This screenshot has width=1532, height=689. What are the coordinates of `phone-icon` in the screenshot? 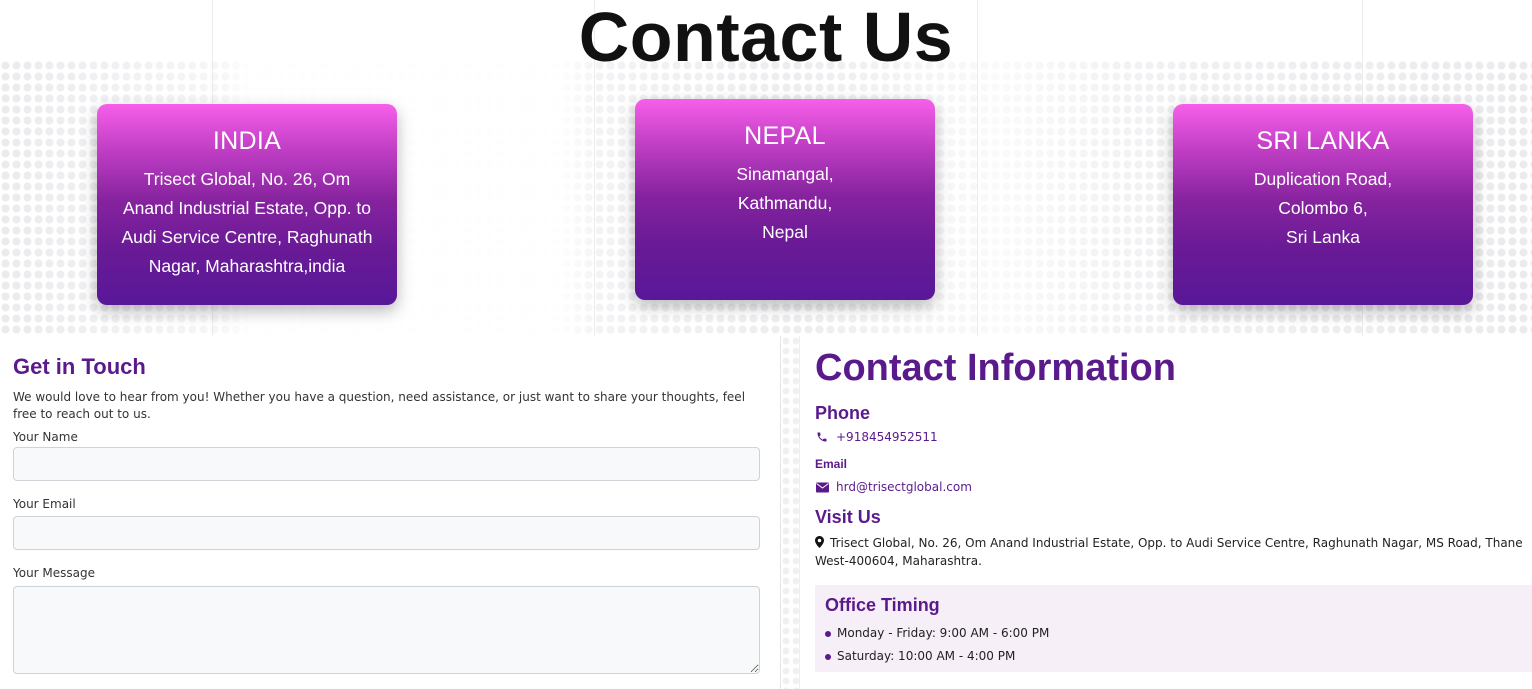 It's located at (822, 437).